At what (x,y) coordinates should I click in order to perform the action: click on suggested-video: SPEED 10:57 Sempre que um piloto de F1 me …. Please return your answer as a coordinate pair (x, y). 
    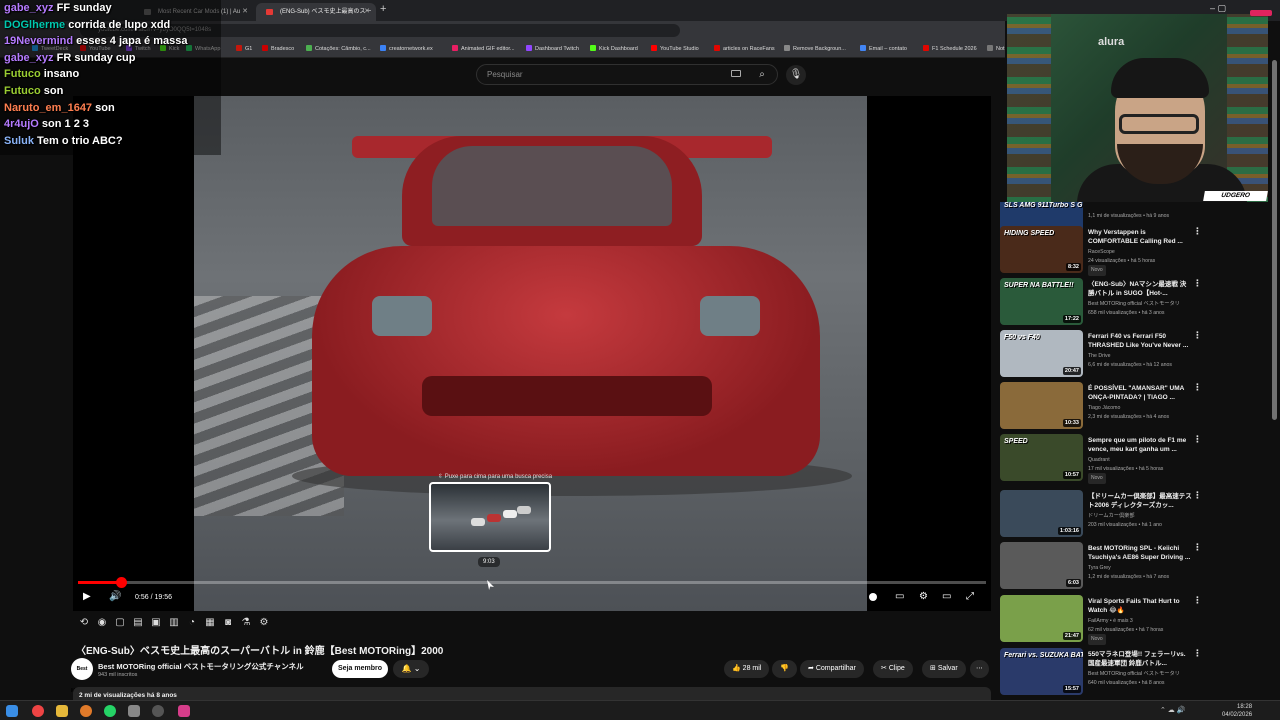
    Looking at the image, I should click on (1134, 459).